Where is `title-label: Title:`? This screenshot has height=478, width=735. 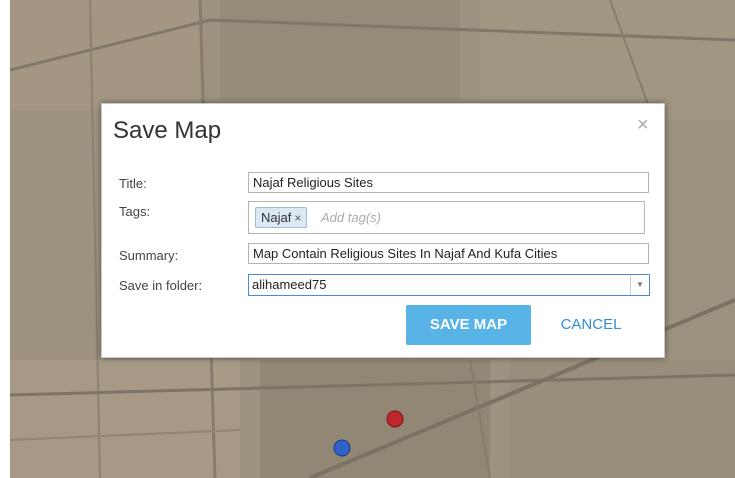 title-label: Title: is located at coordinates (133, 183).